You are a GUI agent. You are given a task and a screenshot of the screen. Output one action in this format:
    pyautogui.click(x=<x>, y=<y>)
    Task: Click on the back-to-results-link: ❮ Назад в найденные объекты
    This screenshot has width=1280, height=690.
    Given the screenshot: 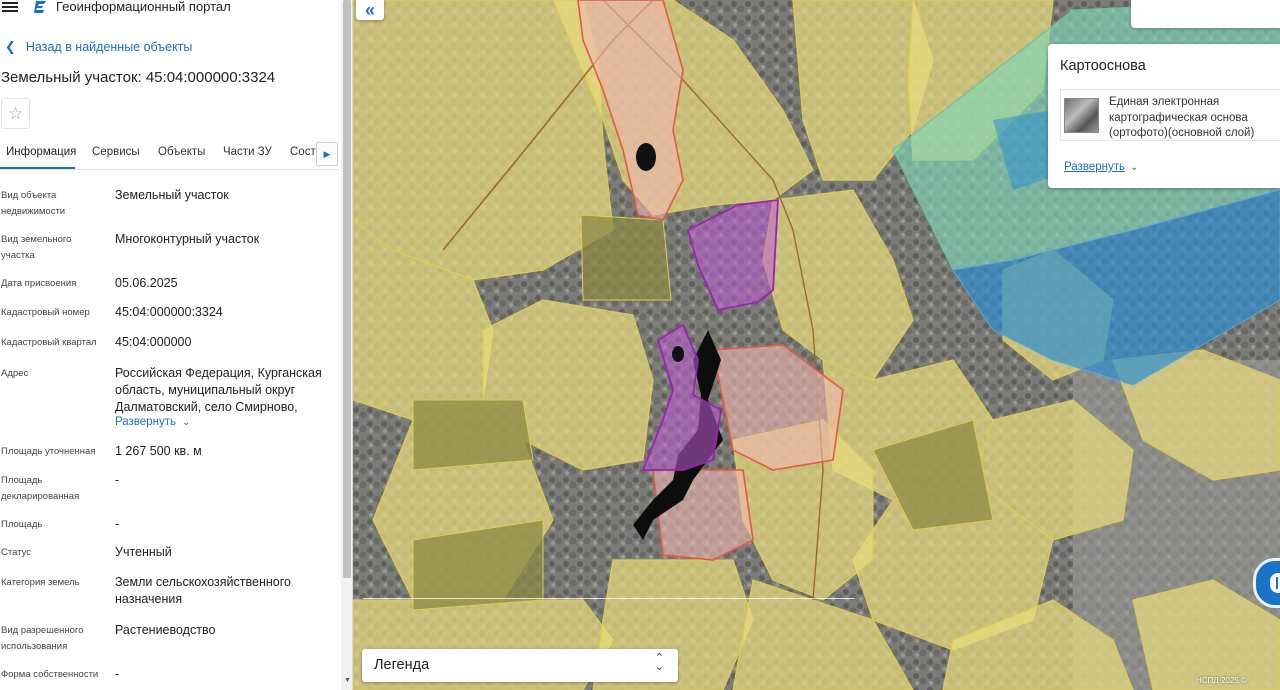 What is the action you would take?
    pyautogui.click(x=98, y=47)
    